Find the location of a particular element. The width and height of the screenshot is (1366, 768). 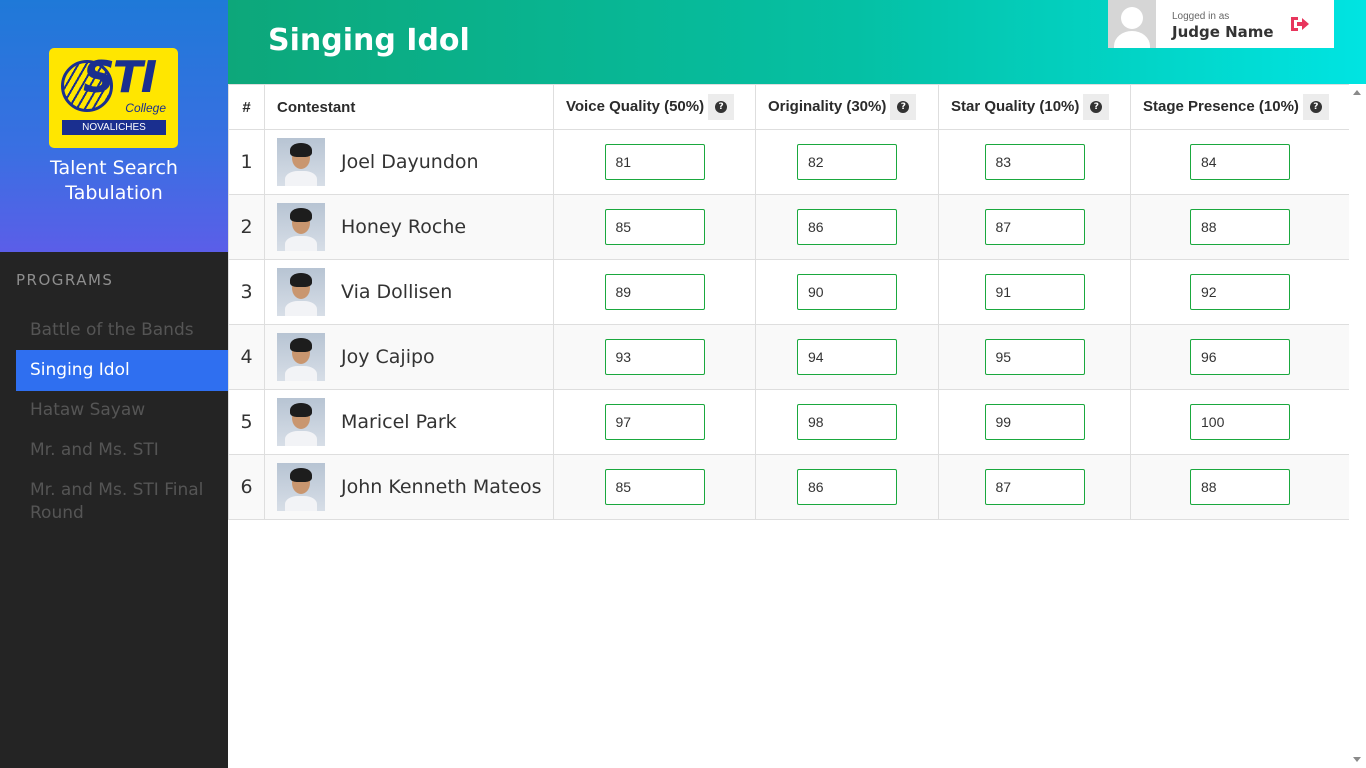

user-placeholder-icon is located at coordinates (1132, 24).